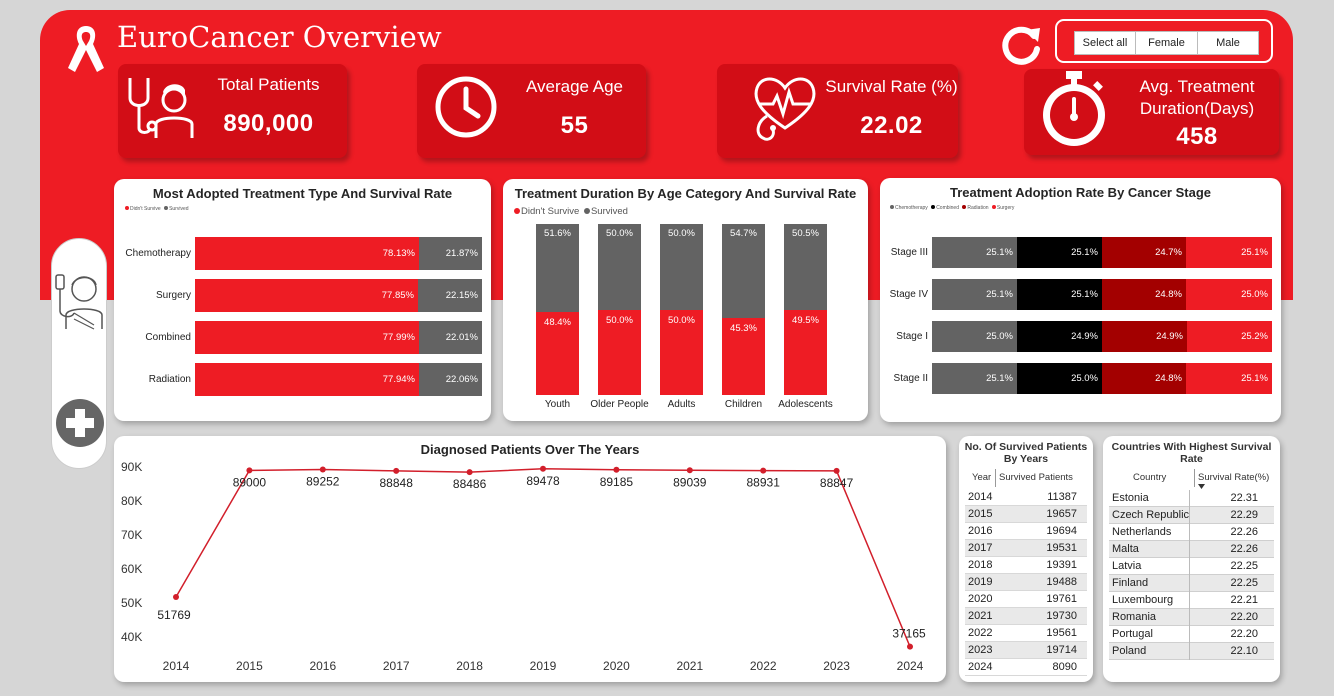 The width and height of the screenshot is (1334, 696). What do you see at coordinates (1191, 532) in the screenshot?
I see `table-row: Netherlands 22.26` at bounding box center [1191, 532].